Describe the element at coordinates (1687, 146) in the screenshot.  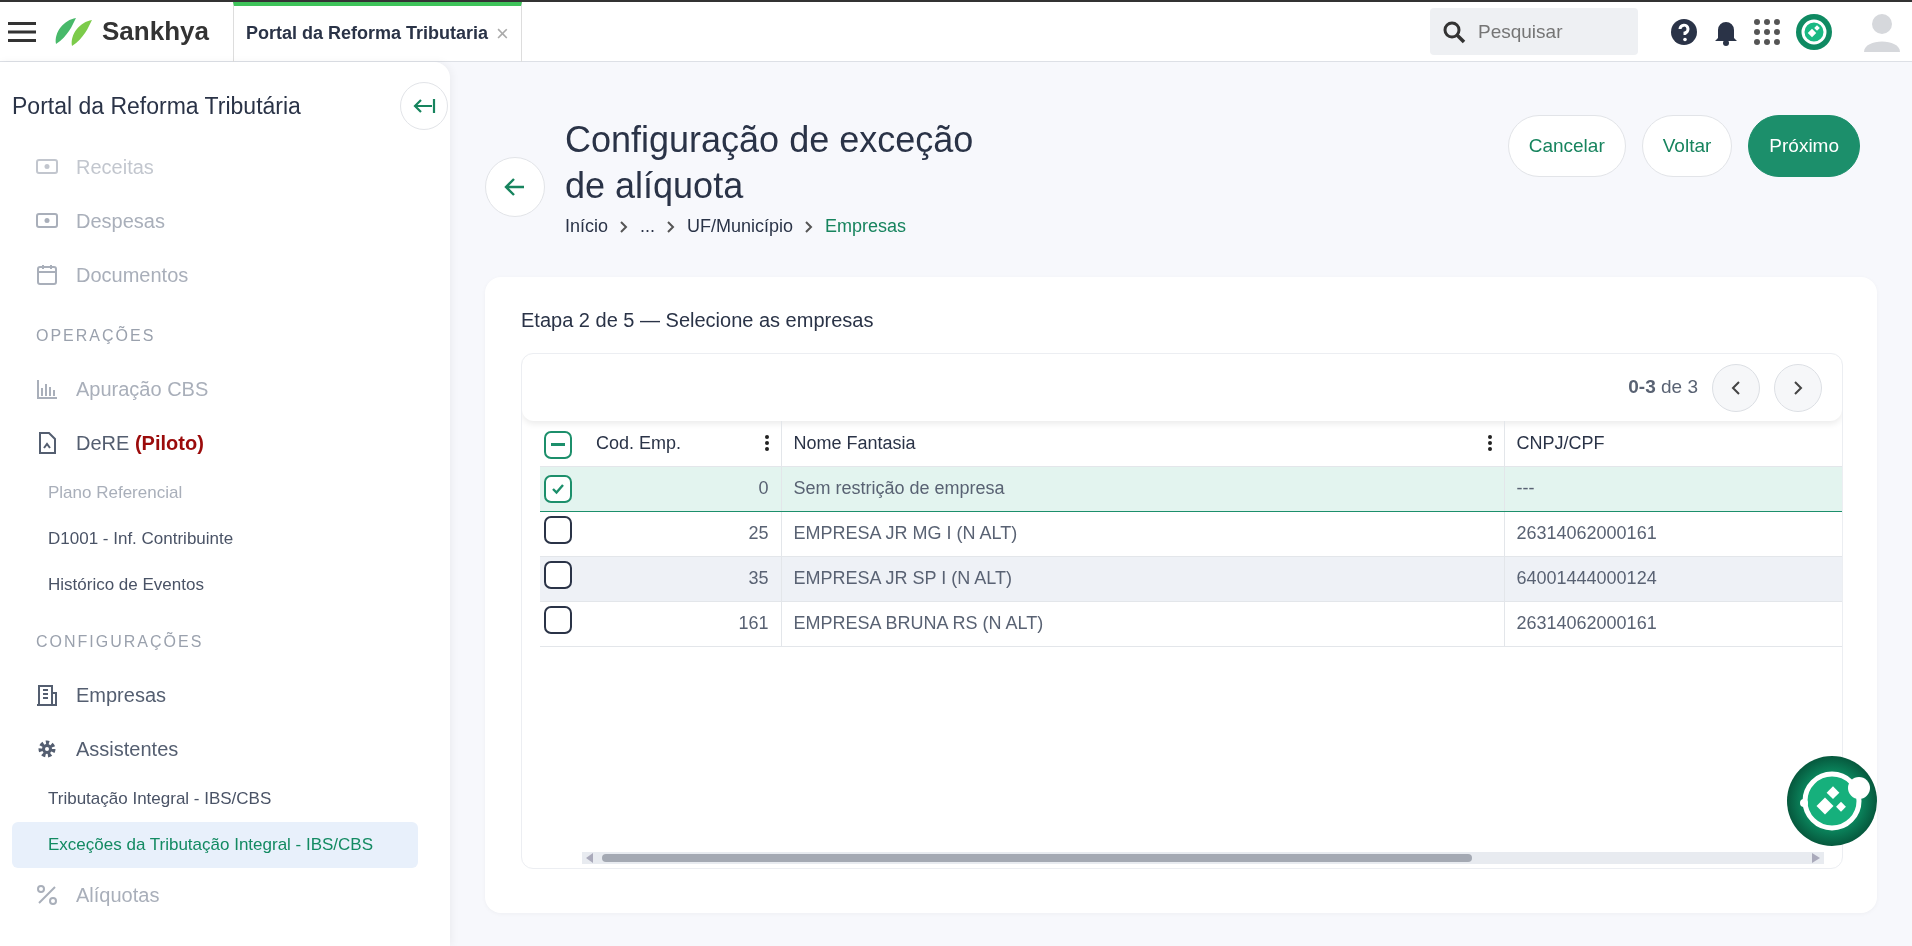
I see `action-button: Voltar` at that location.